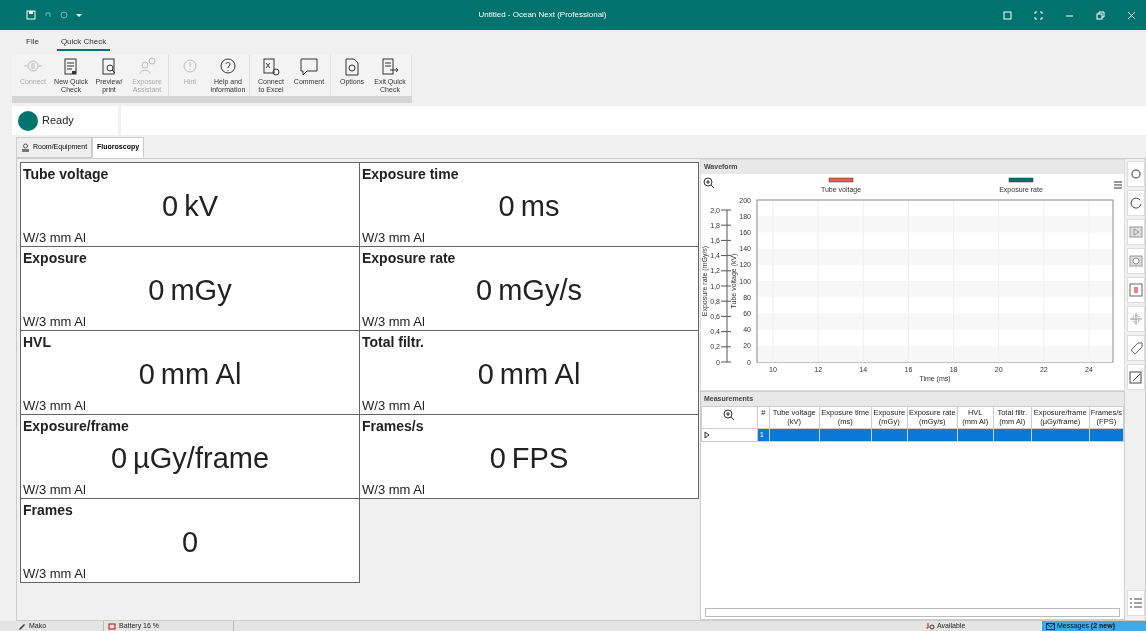 Image resolution: width=1146 pixels, height=631 pixels. What do you see at coordinates (25, 147) in the screenshot?
I see `equipment-icon` at bounding box center [25, 147].